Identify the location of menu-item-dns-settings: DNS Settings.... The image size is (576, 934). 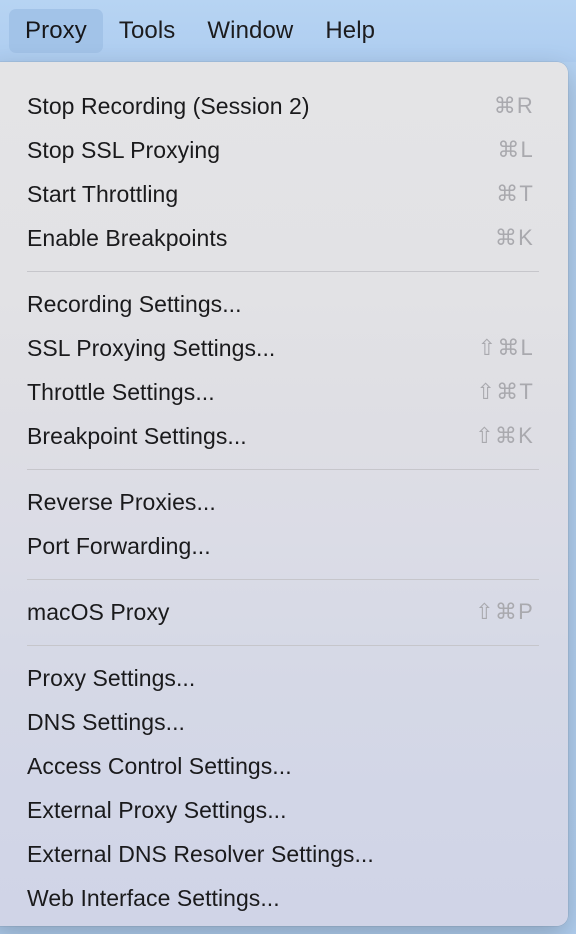
(279, 722).